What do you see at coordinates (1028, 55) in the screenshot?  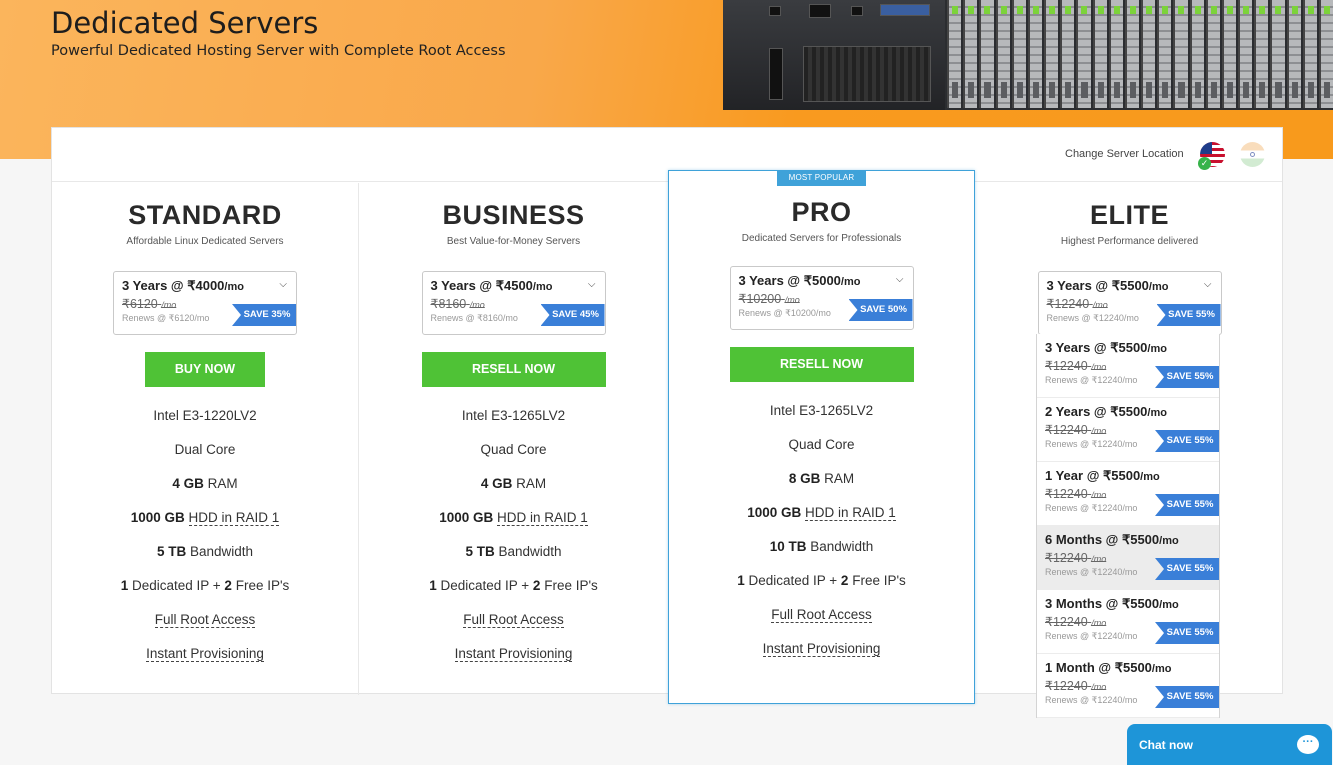 I see `server-rack-image` at bounding box center [1028, 55].